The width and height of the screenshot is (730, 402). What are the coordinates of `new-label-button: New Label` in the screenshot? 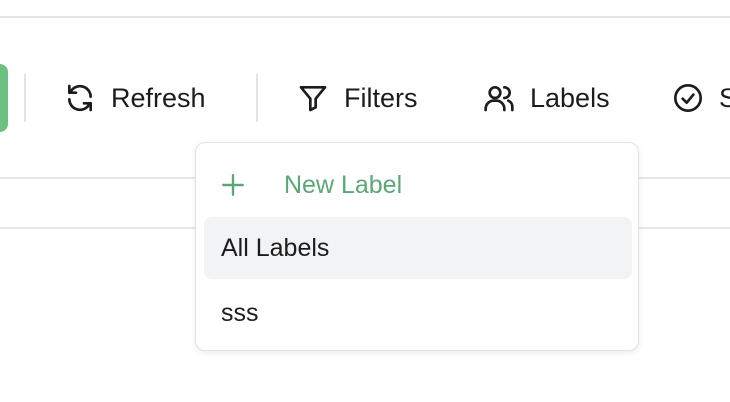 It's located at (310, 185).